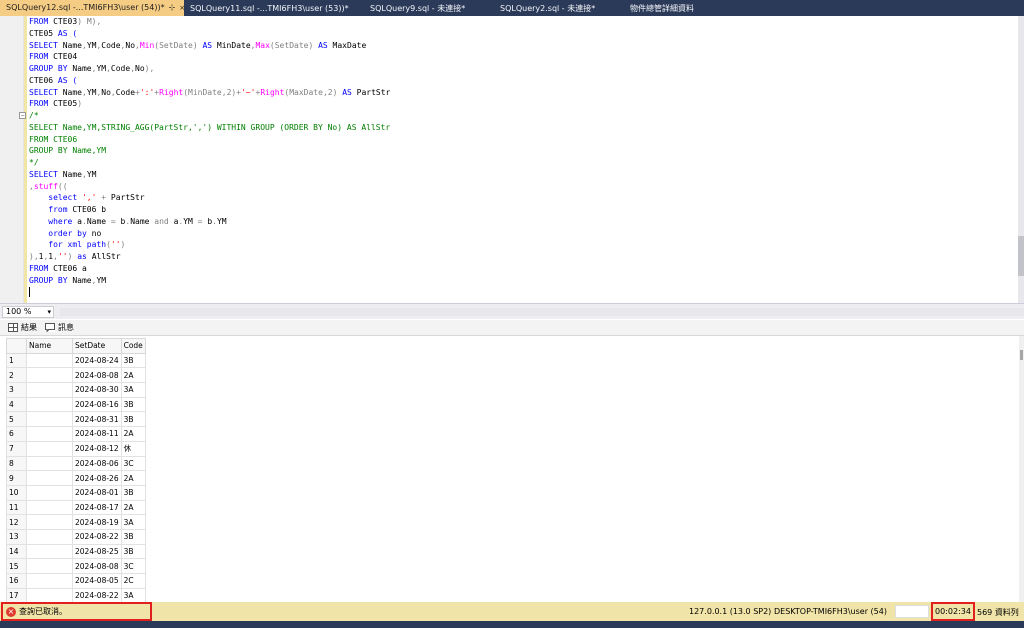 Image resolution: width=1024 pixels, height=628 pixels. I want to click on tab-messages: 訊息, so click(59, 327).